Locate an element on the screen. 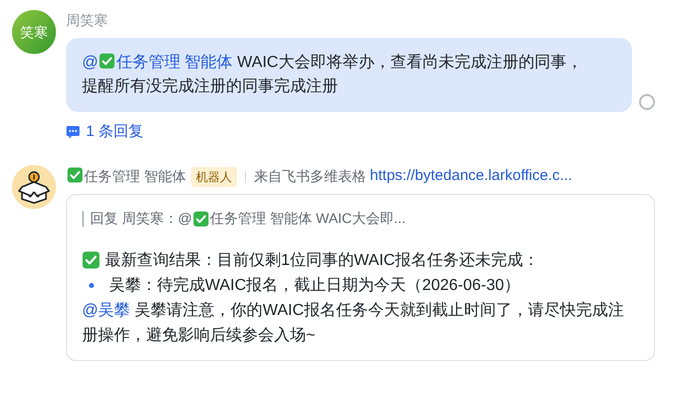  replies-link: 1 条回复 is located at coordinates (105, 132).